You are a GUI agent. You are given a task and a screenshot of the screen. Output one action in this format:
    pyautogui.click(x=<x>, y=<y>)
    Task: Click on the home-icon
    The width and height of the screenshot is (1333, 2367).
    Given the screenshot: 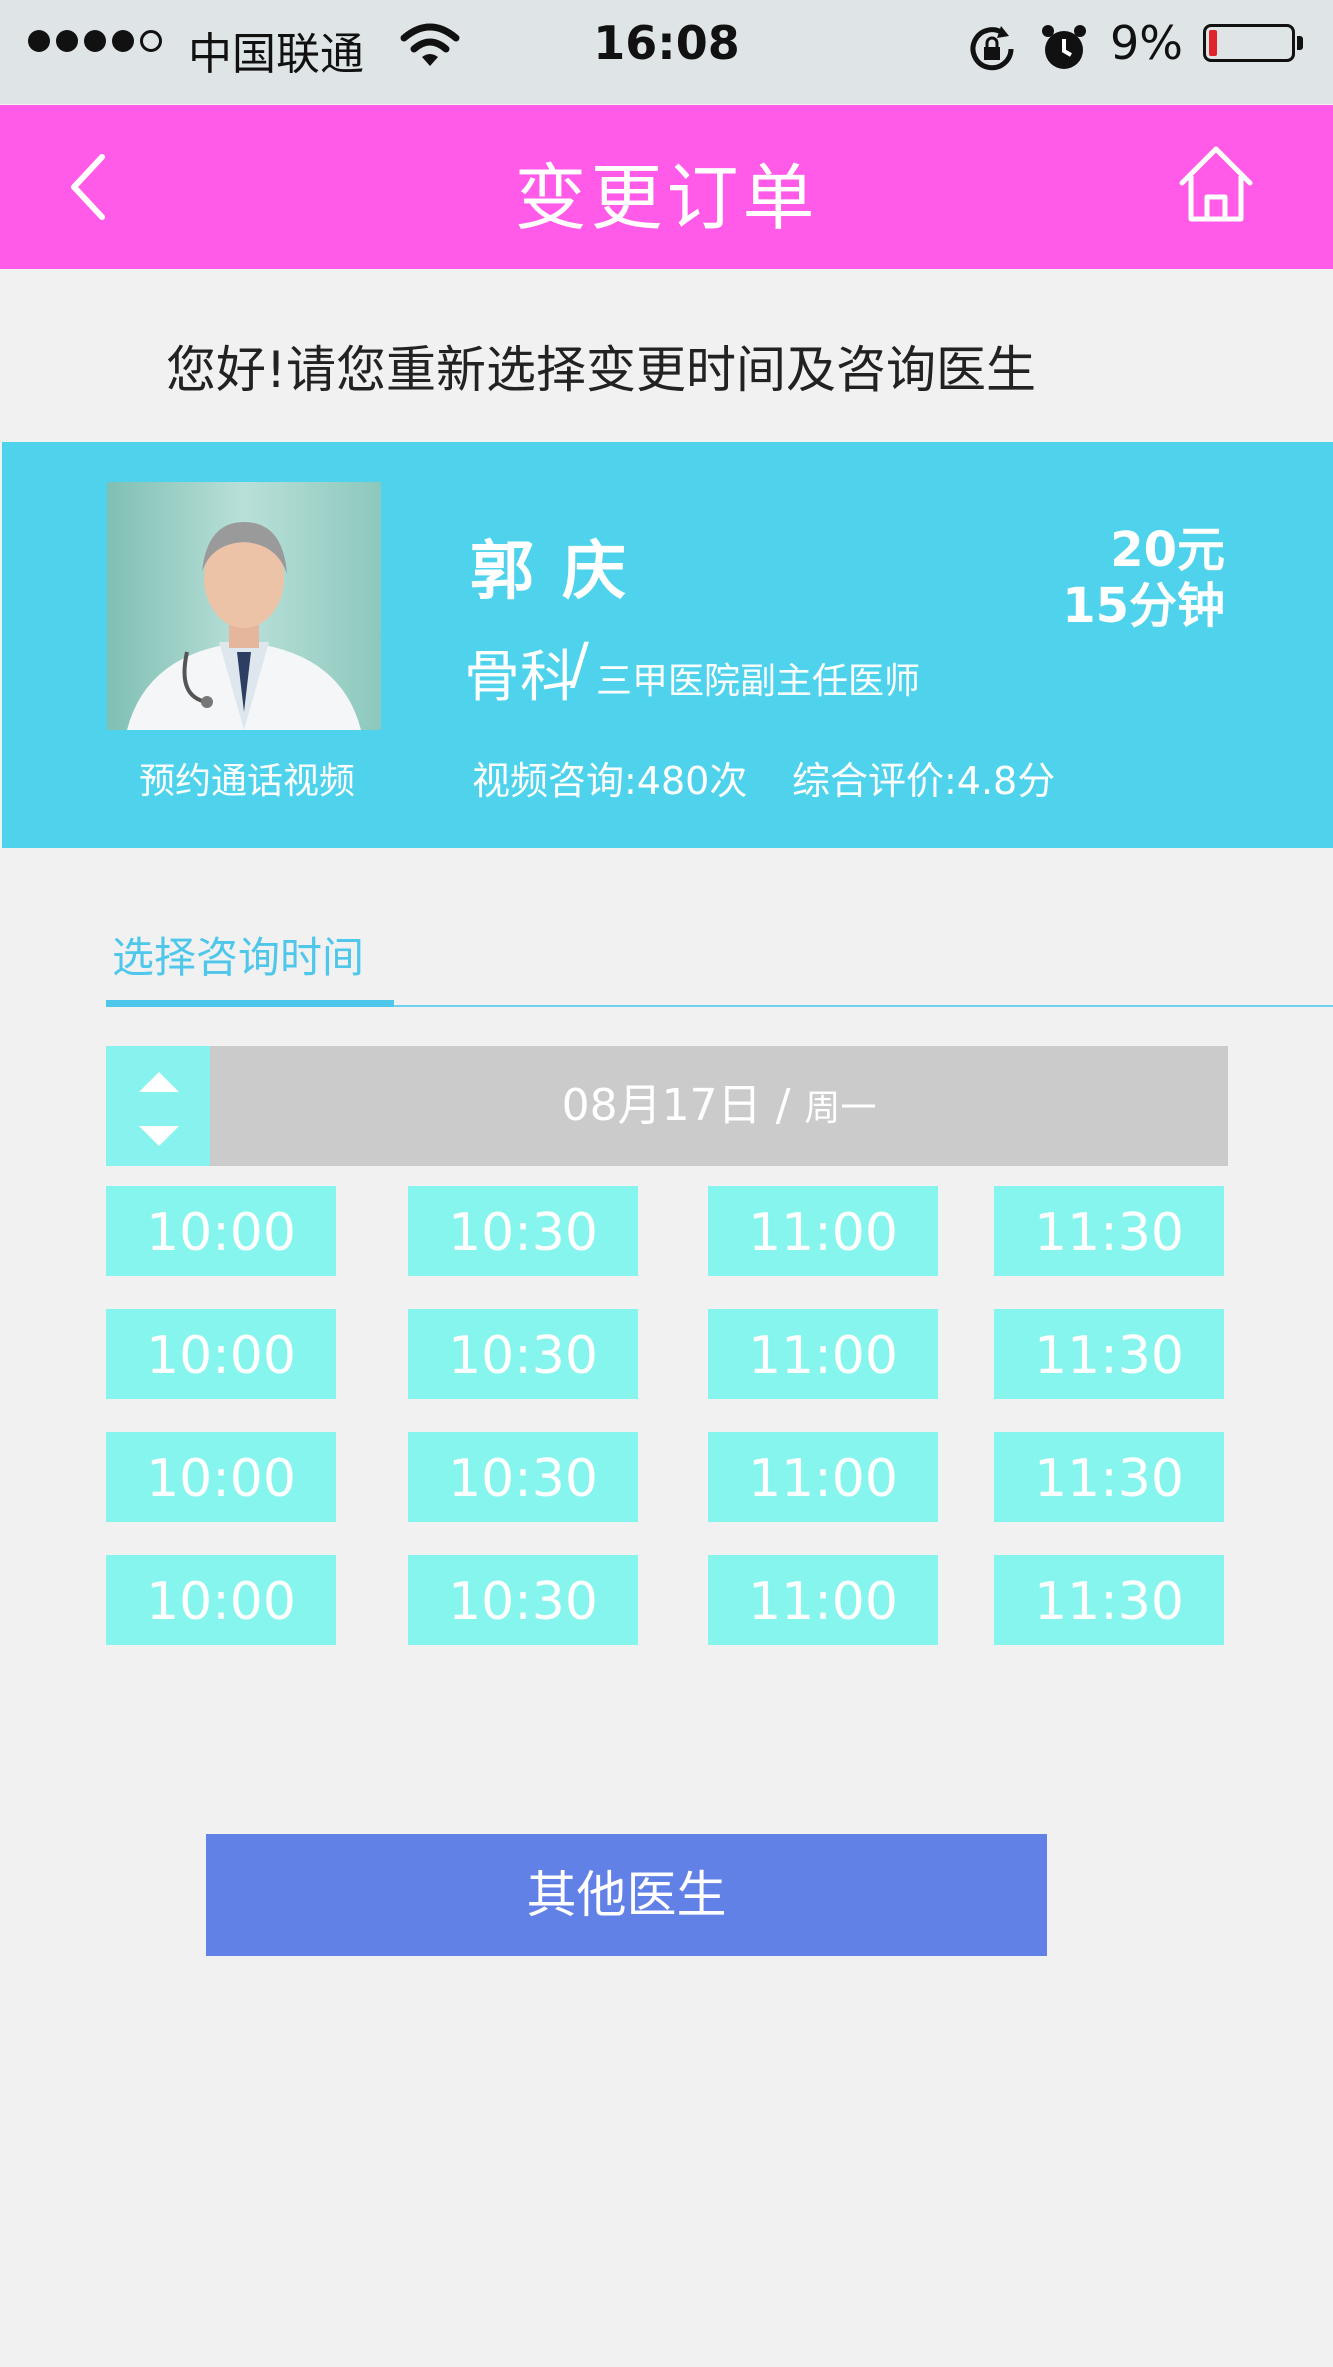 What is the action you would take?
    pyautogui.click(x=1216, y=184)
    